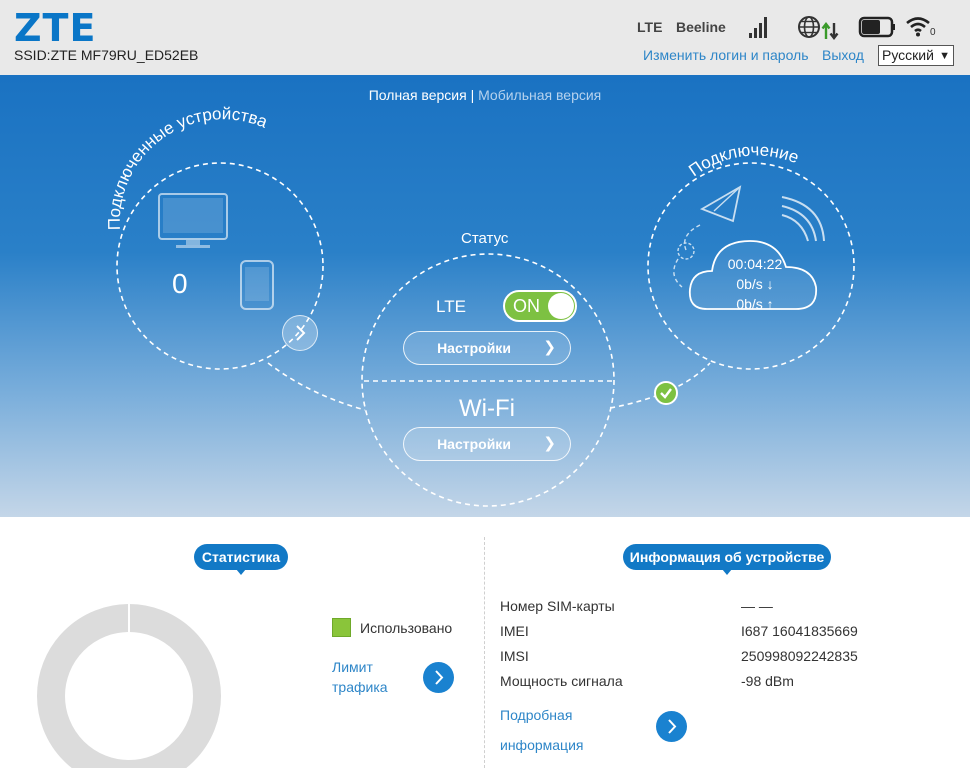 The width and height of the screenshot is (970, 768). What do you see at coordinates (129, 685) in the screenshot?
I see `traffic-donut-chart` at bounding box center [129, 685].